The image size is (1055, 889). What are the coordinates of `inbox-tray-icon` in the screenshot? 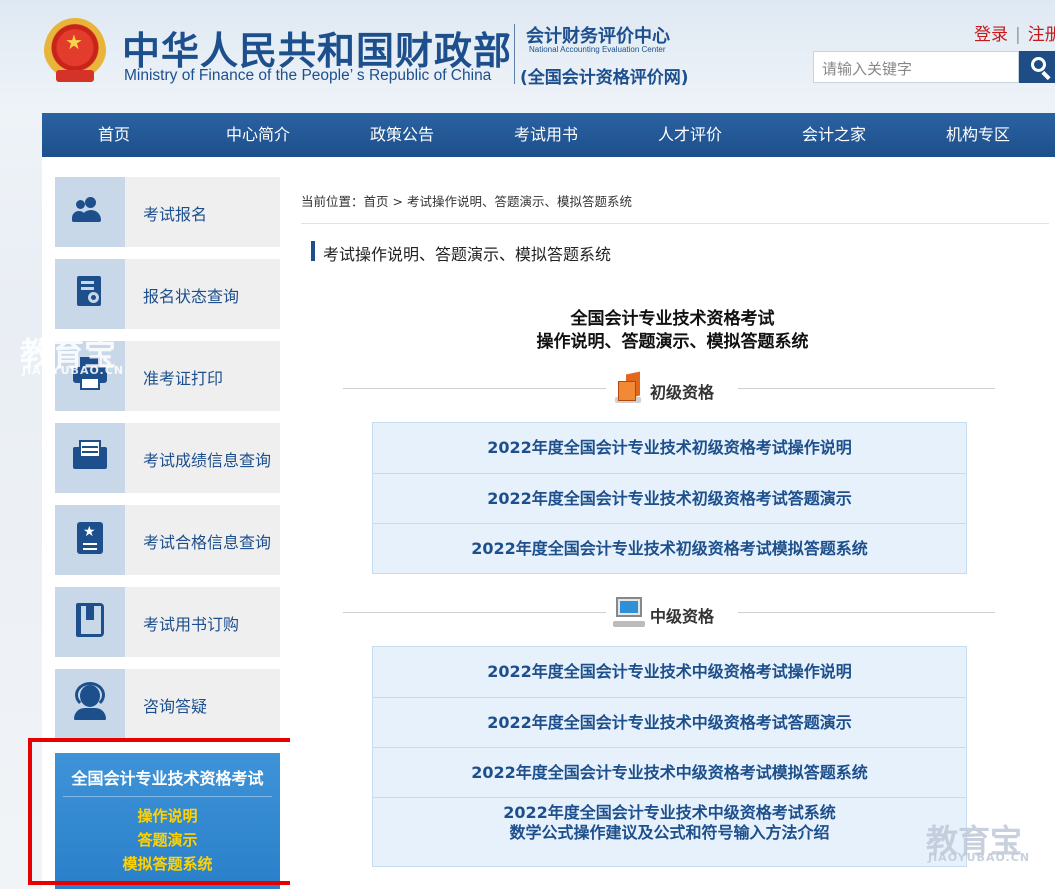 It's located at (90, 458).